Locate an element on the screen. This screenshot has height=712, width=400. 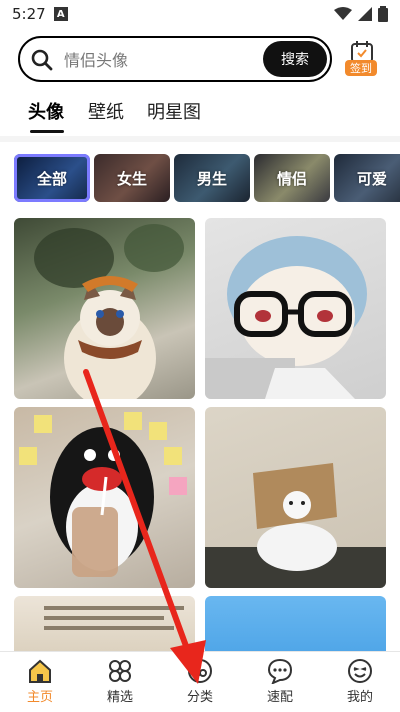
nav-label: 精选 is located at coordinates (119, 697).